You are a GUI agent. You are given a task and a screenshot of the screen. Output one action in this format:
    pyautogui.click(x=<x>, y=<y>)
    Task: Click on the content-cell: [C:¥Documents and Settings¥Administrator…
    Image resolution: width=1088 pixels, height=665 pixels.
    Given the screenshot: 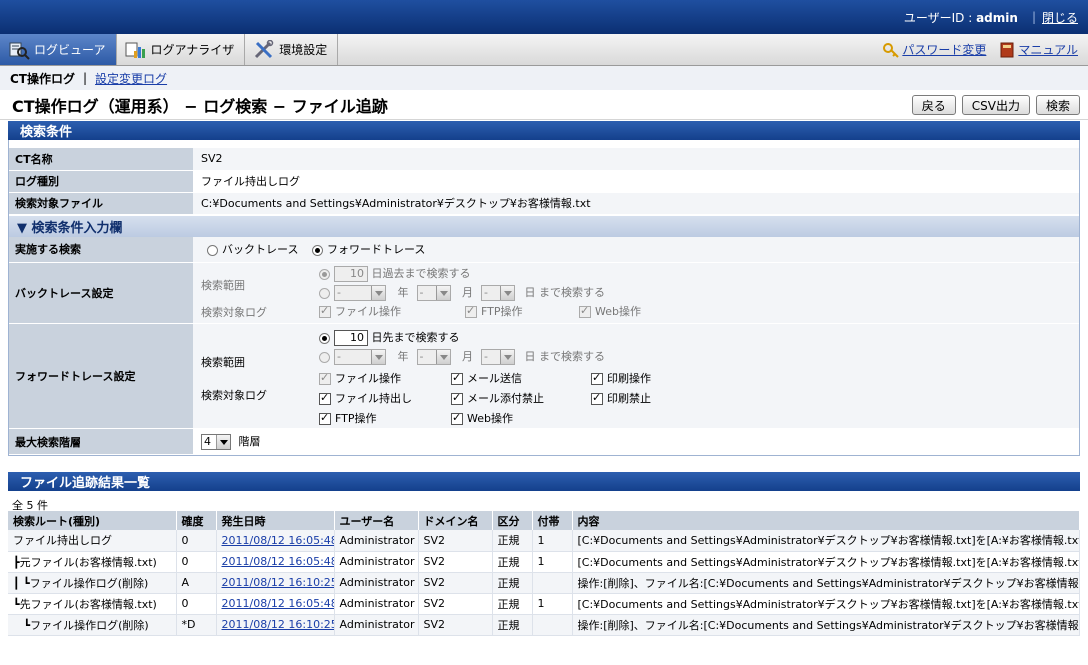 What is the action you would take?
    pyautogui.click(x=826, y=541)
    